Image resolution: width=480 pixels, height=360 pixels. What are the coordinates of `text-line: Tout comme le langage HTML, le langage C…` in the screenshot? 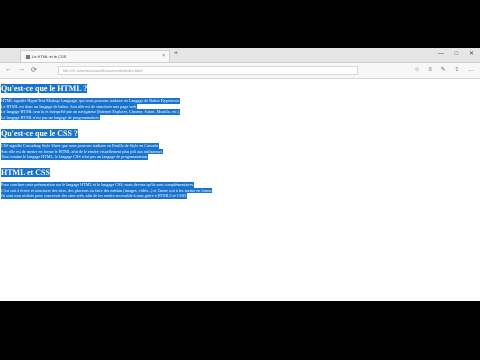 It's located at (75, 157).